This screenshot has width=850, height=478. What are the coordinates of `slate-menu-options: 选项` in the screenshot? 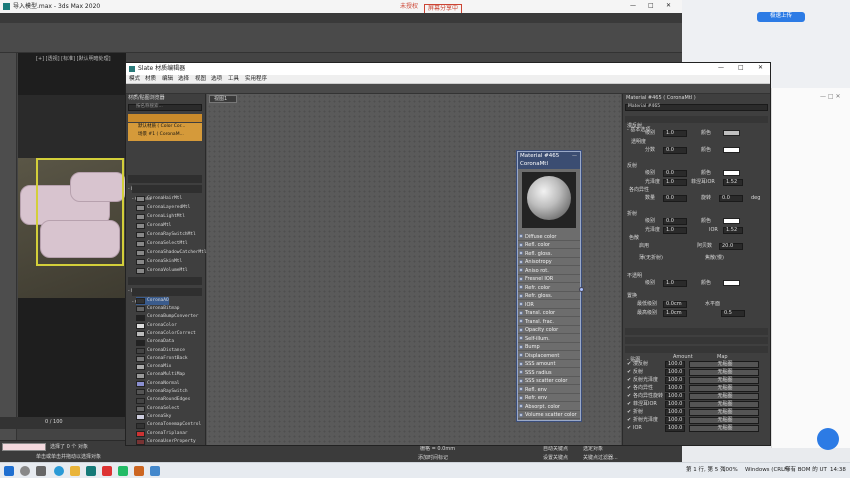 It's located at (216, 79).